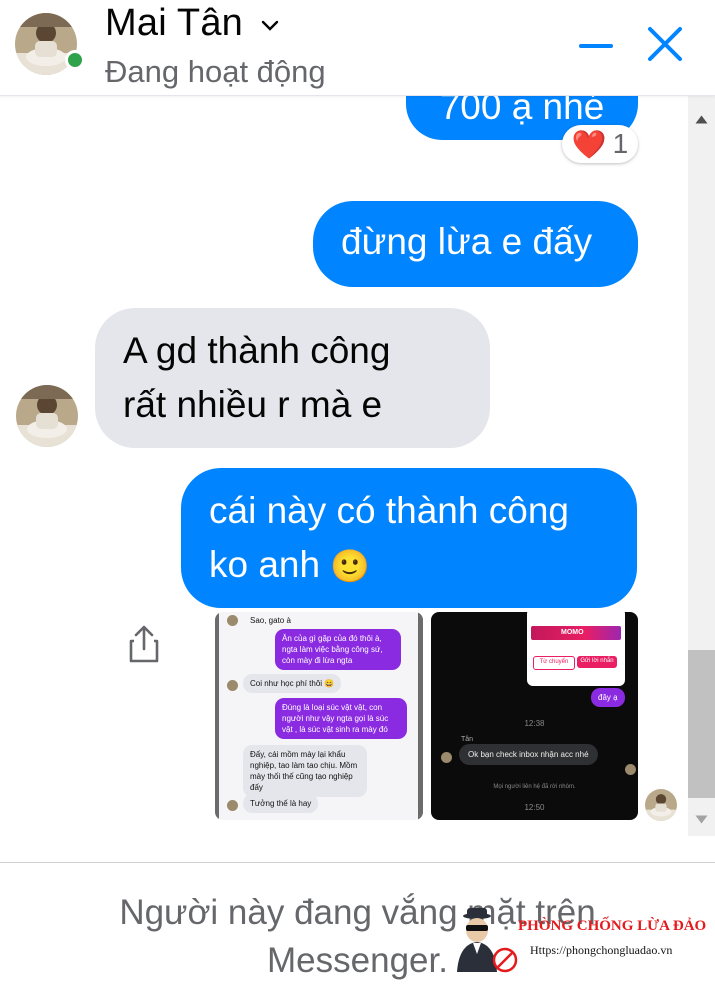  I want to click on watermark-logo-icon, so click(486, 940).